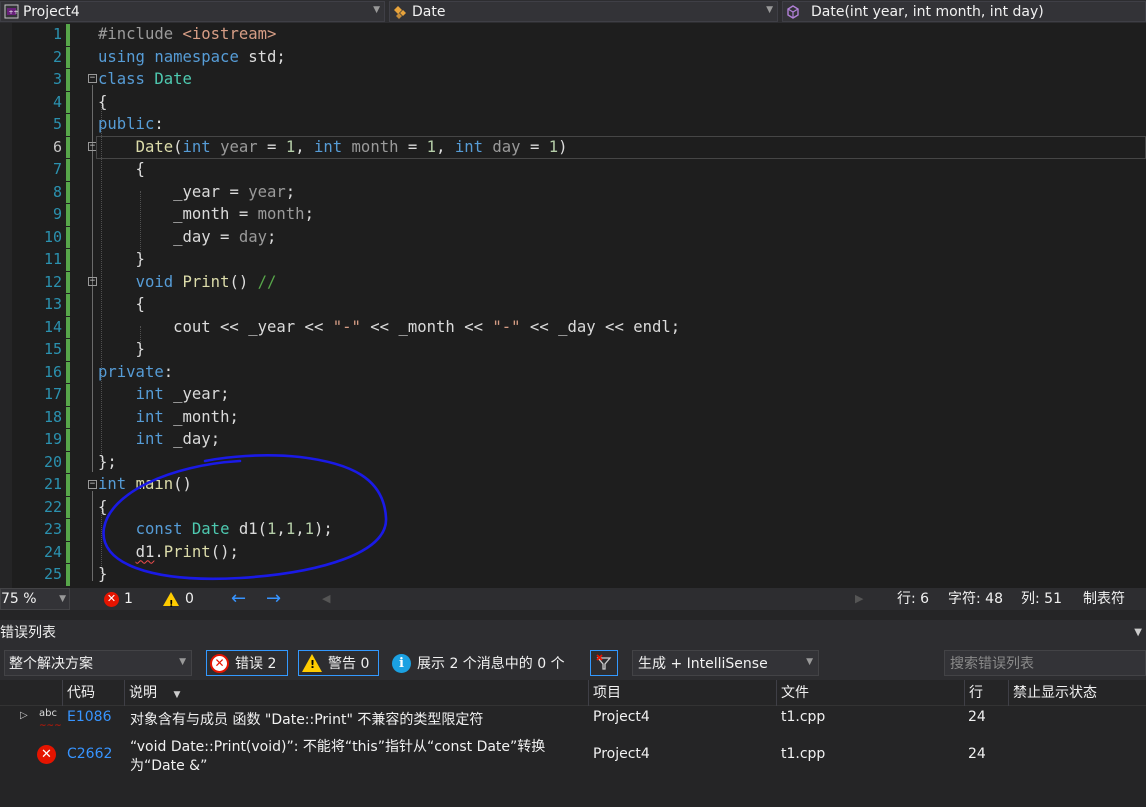 The image size is (1146, 807). I want to click on line-number: 12, so click(52, 281).